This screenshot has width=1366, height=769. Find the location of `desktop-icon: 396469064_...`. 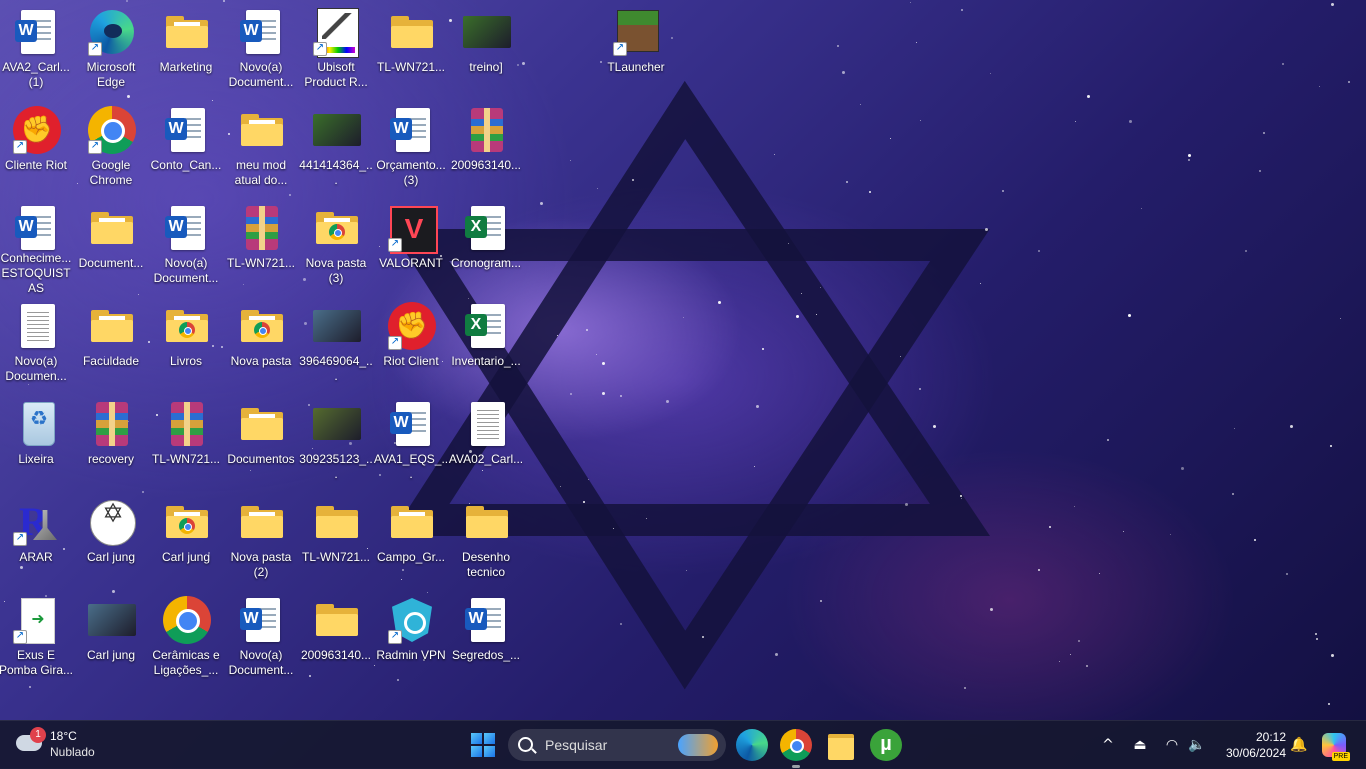

desktop-icon: 396469064_... is located at coordinates (336, 348).